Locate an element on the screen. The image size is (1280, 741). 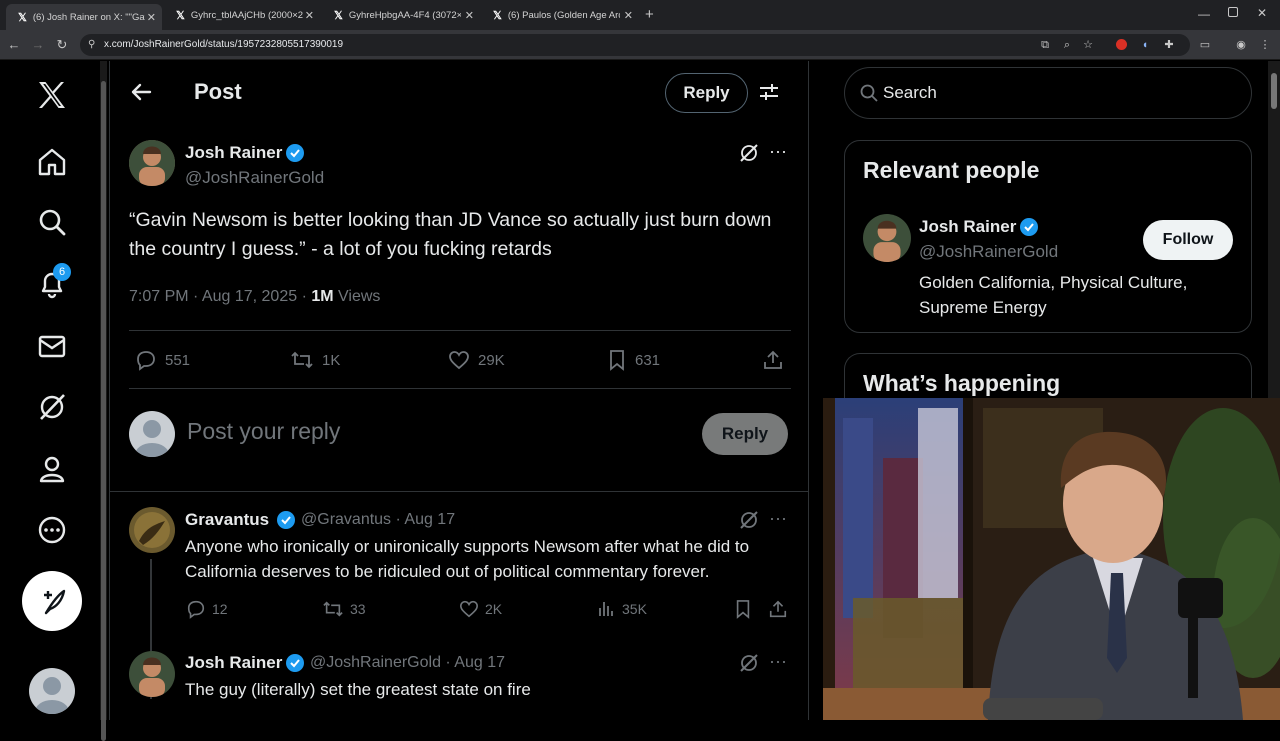
search-placeholder: Search is located at coordinates (910, 92).